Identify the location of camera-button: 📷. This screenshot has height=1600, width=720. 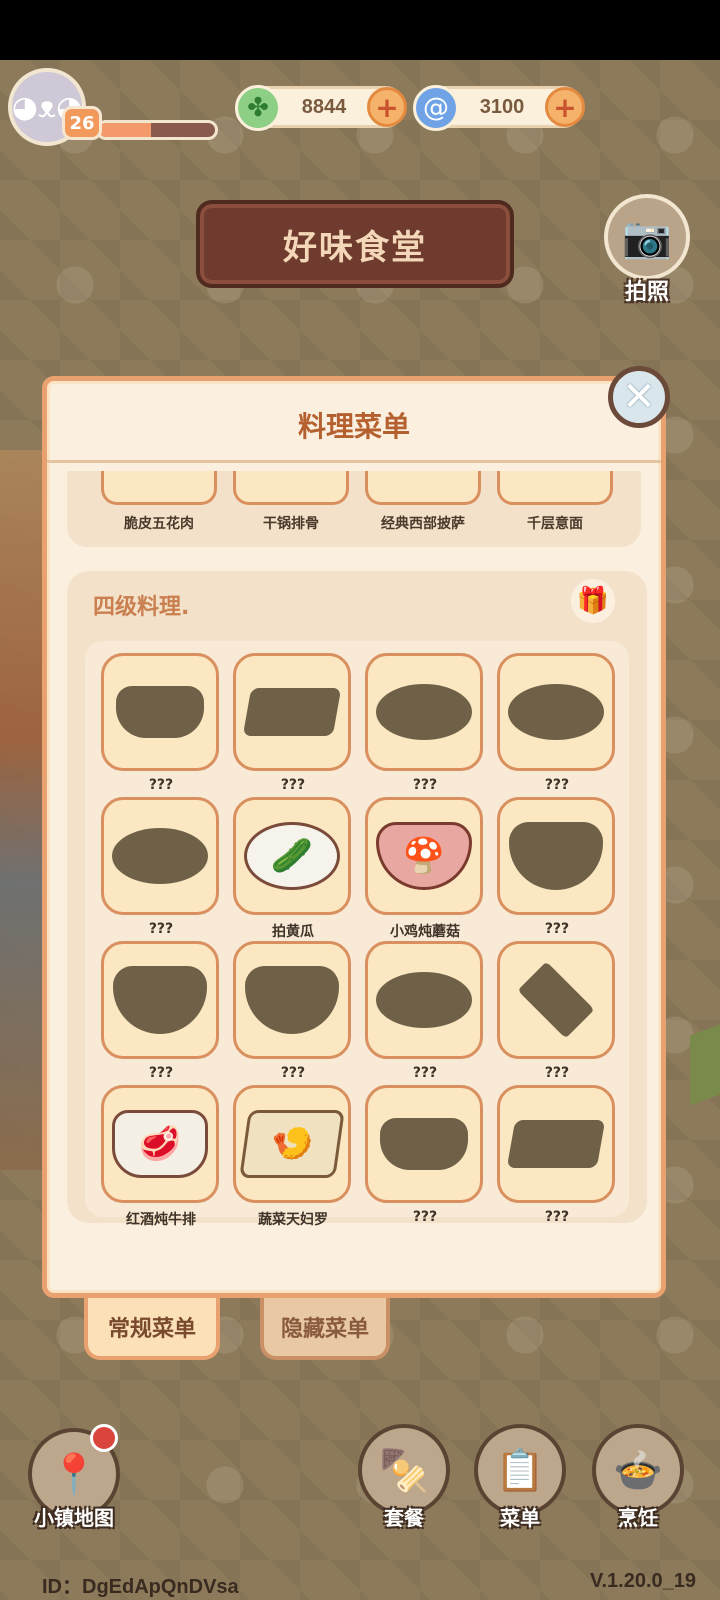
(647, 237).